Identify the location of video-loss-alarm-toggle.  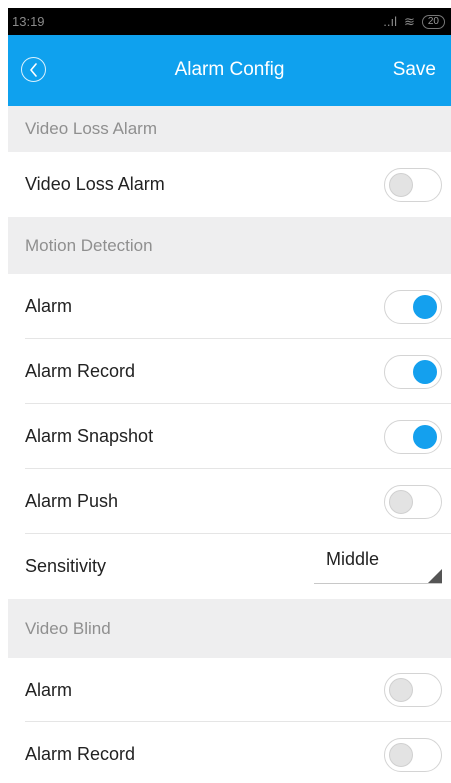
(413, 184).